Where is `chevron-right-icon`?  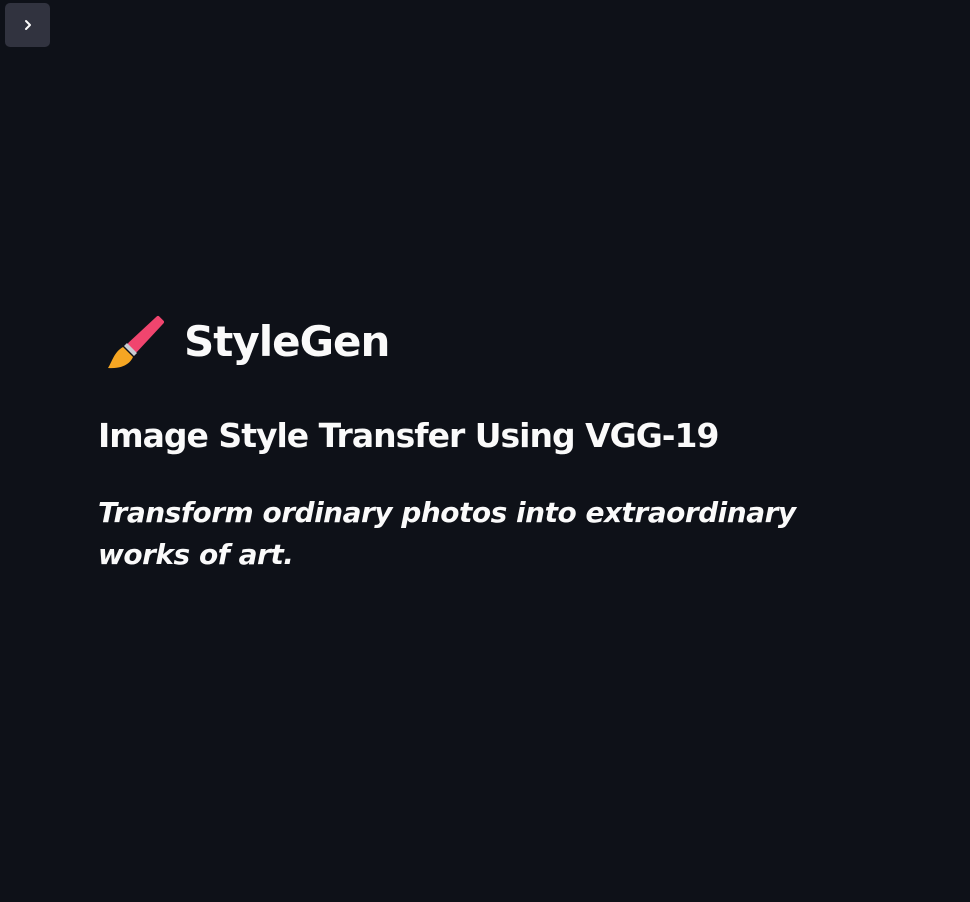 chevron-right-icon is located at coordinates (27, 25).